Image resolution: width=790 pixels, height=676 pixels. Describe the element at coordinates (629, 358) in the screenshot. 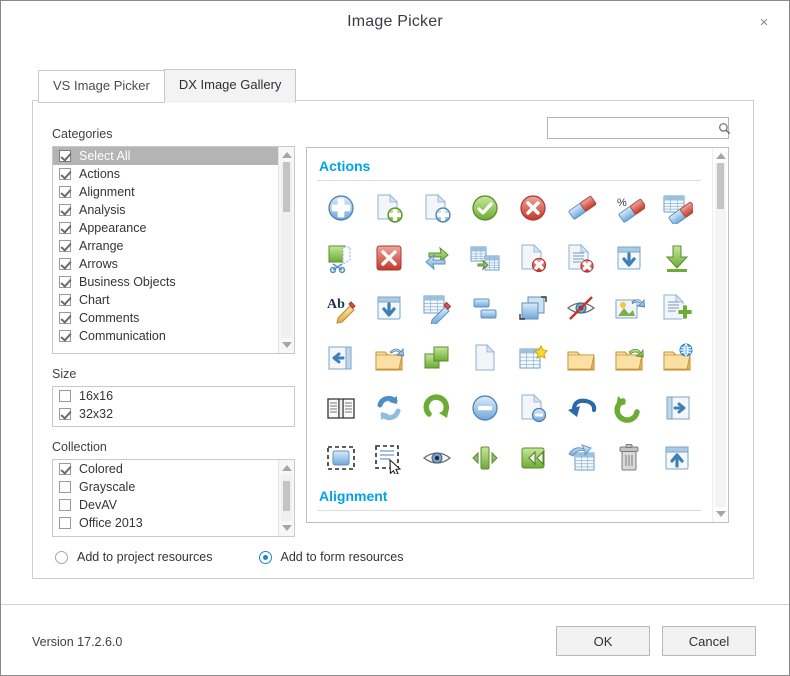

I see `open-folder-back-icon` at that location.